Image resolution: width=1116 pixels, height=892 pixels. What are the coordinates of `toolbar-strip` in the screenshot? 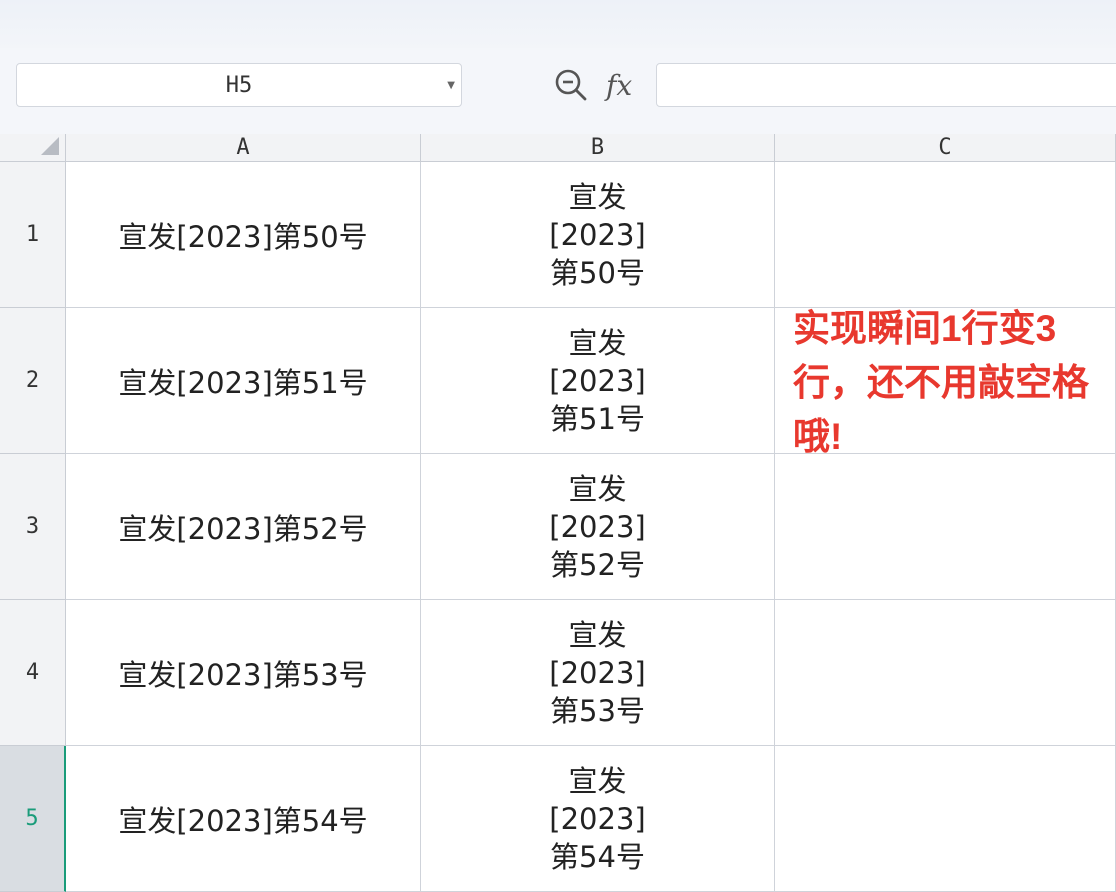 It's located at (558, 24).